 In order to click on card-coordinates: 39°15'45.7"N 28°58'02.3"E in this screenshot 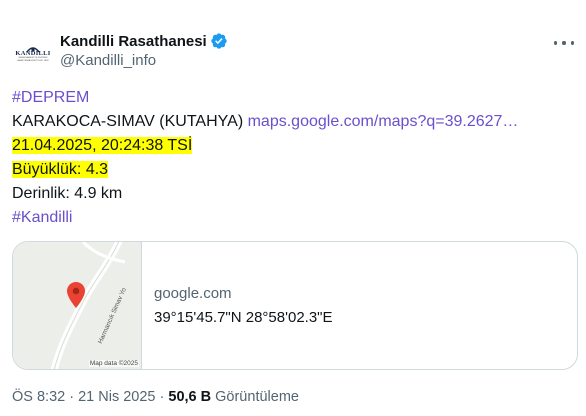, I will do `click(243, 317)`.